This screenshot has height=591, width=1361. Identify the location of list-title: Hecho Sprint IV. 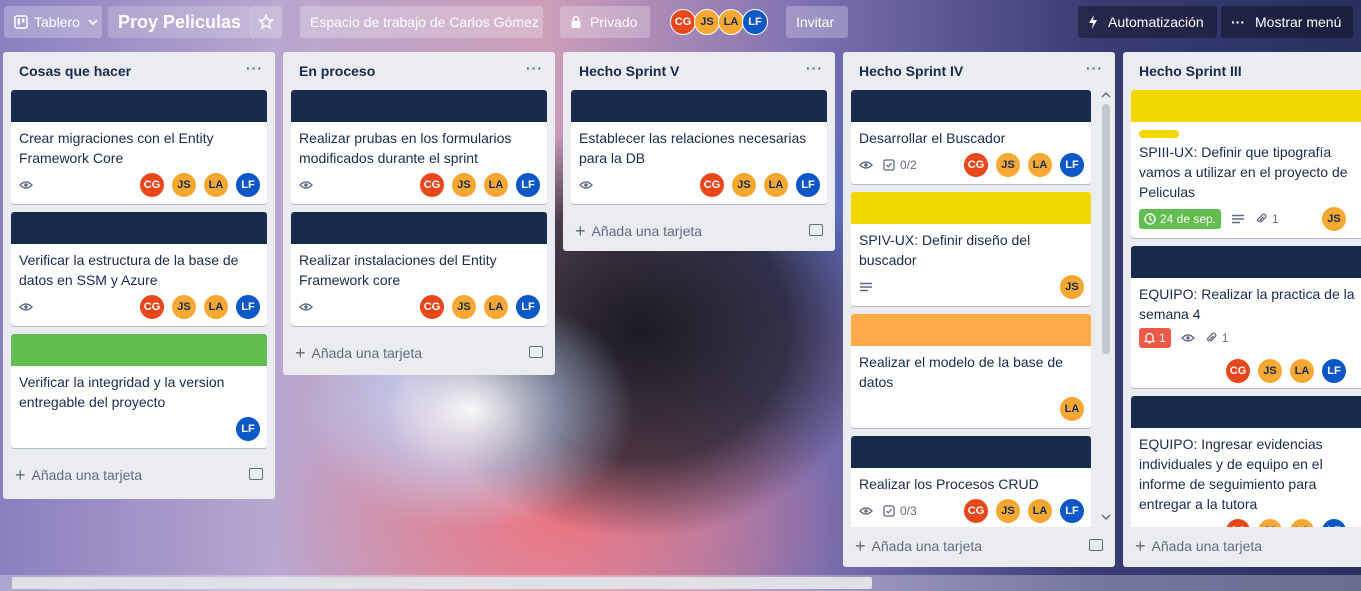
(911, 71).